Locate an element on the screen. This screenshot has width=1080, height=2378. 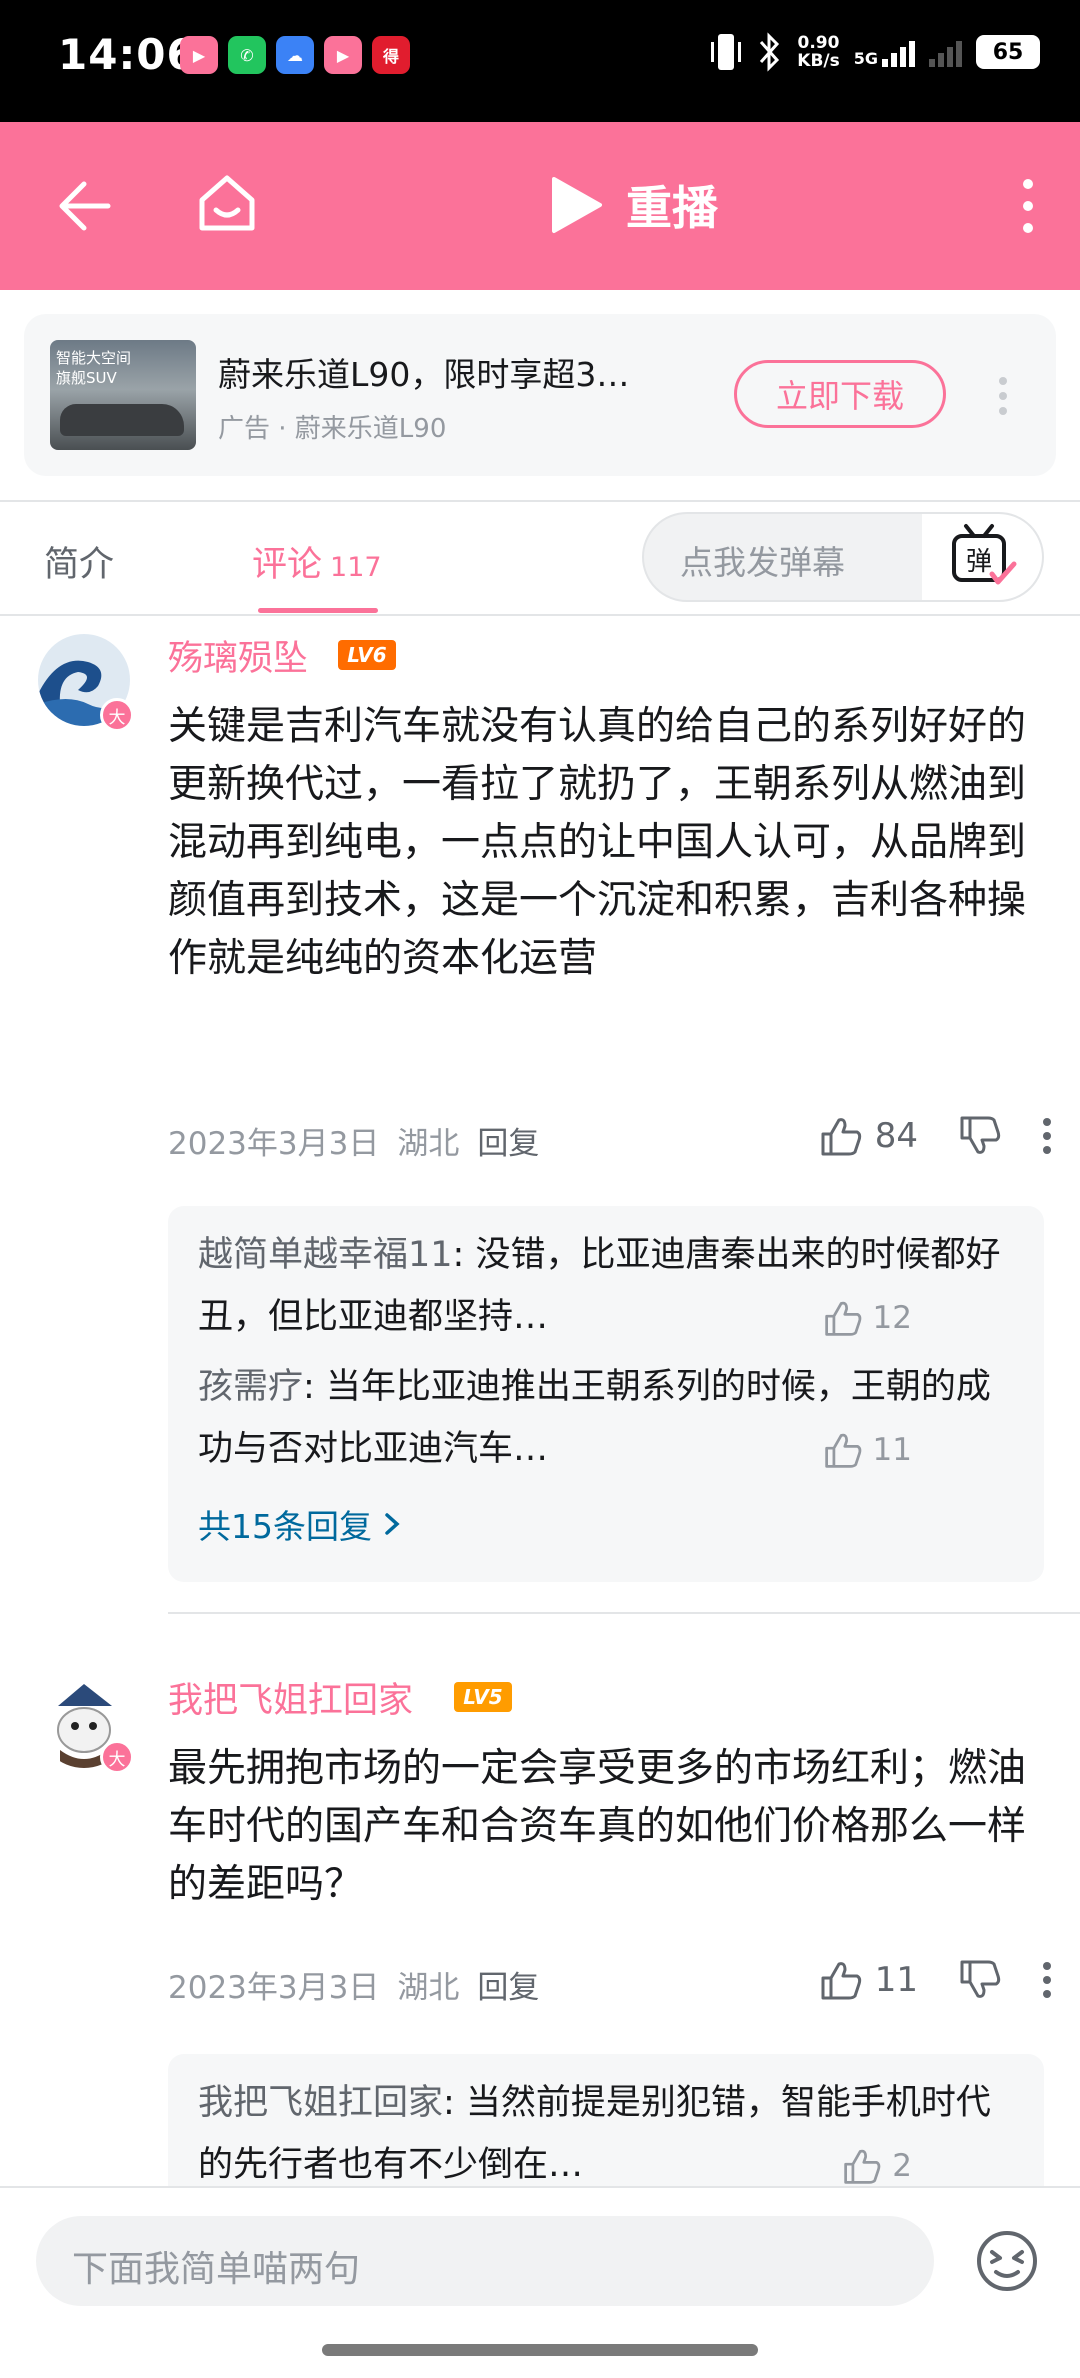
reply-username: 越简单越幸福11 is located at coordinates (325, 1255).